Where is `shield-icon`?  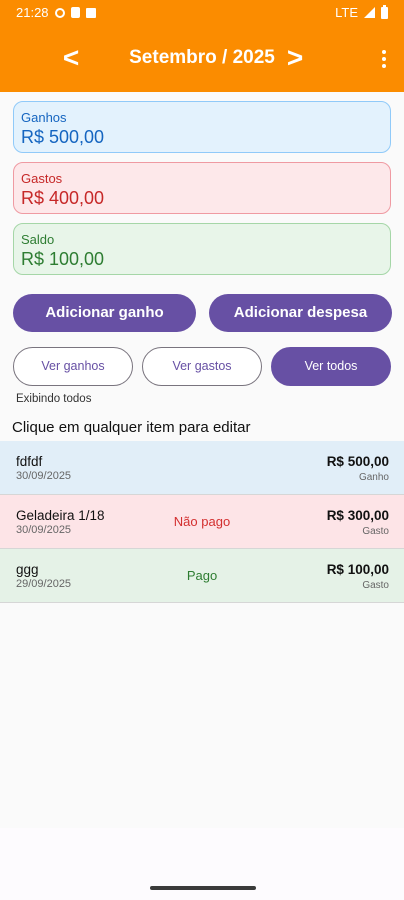
shield-icon is located at coordinates (59, 12).